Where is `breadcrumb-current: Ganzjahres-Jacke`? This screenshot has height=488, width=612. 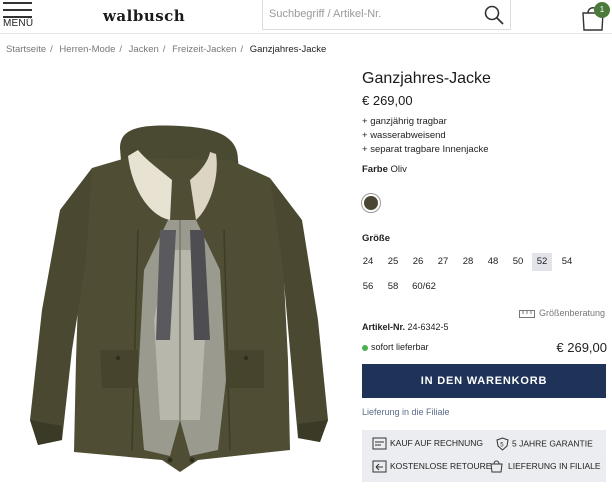 breadcrumb-current: Ganzjahres-Jacke is located at coordinates (288, 49).